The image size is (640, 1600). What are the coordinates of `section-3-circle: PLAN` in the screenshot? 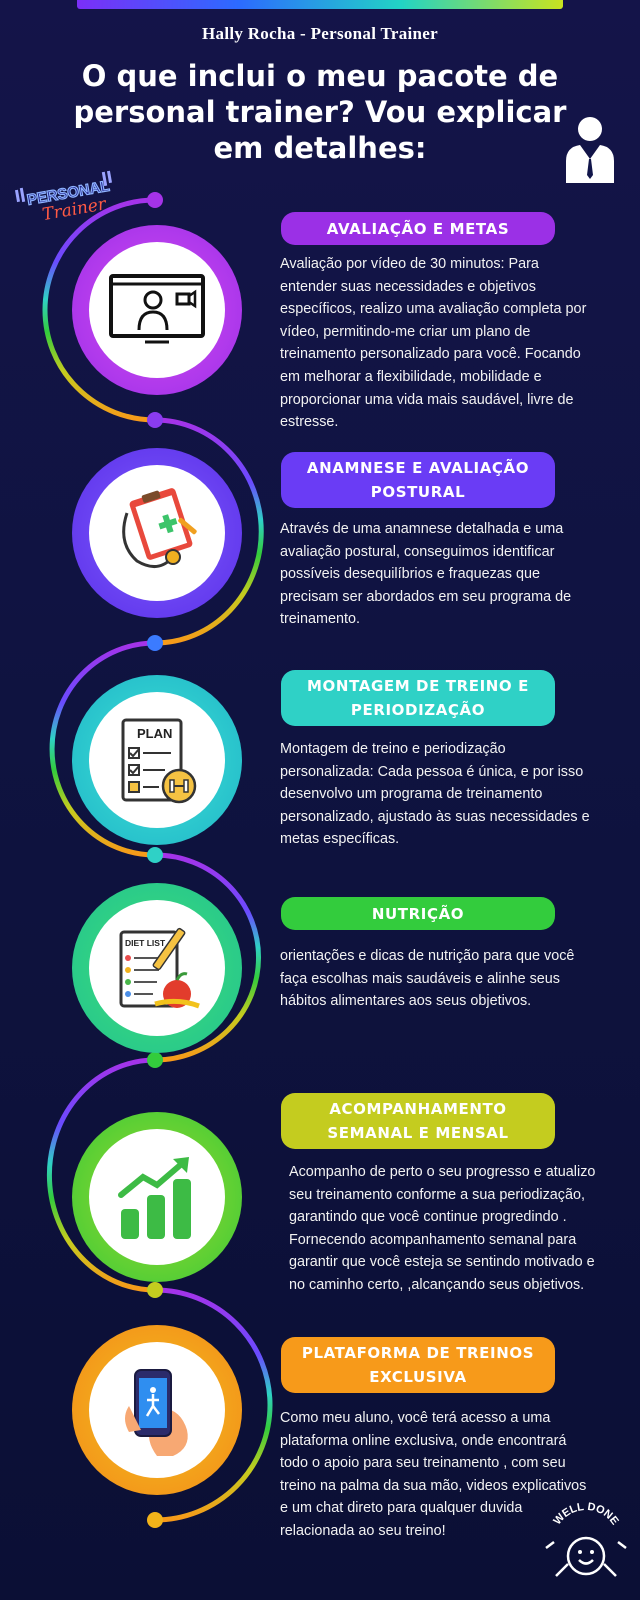 It's located at (157, 760).